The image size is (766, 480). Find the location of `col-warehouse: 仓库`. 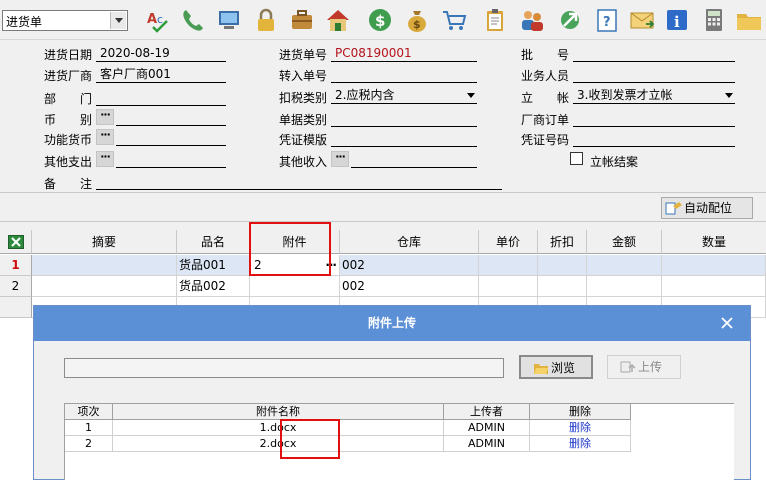

col-warehouse: 仓库 is located at coordinates (409, 242).